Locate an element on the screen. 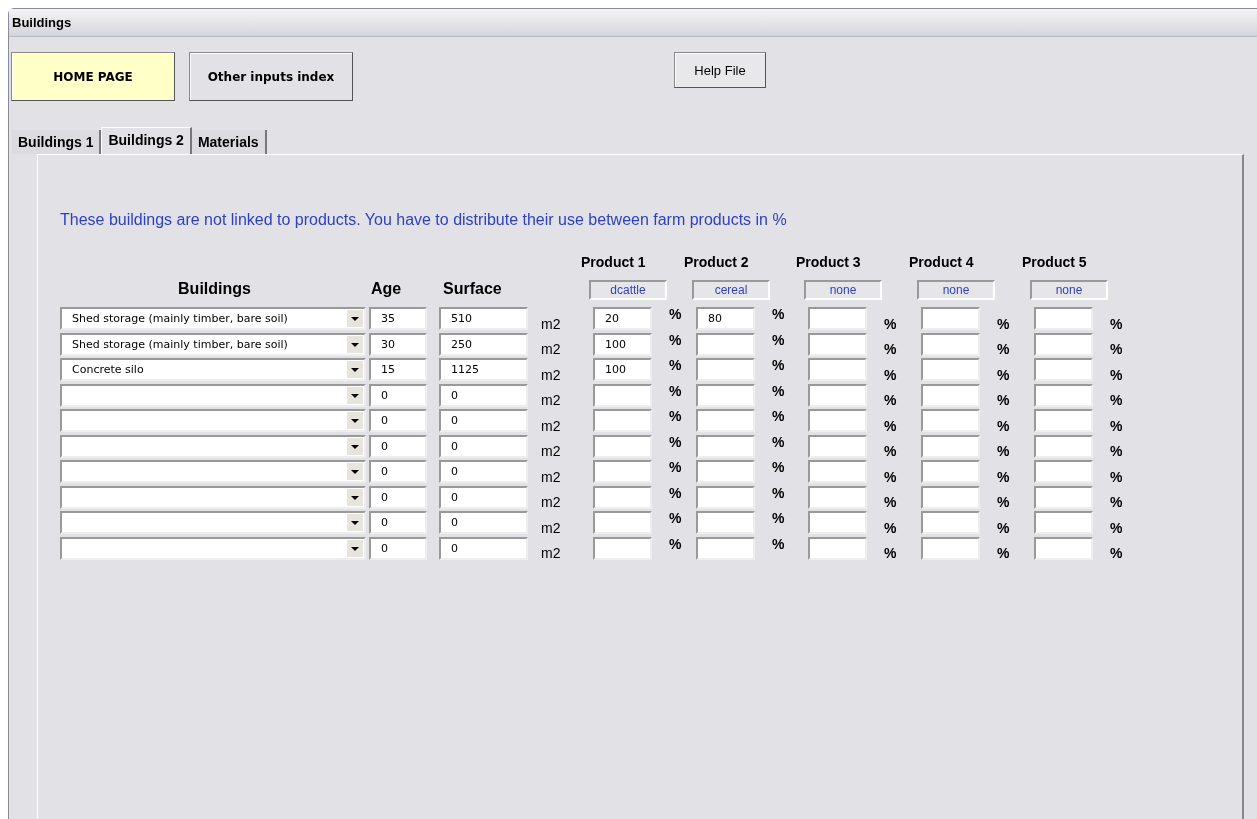 Image resolution: width=1257 pixels, height=819 pixels. share-field: 20 is located at coordinates (622, 319).